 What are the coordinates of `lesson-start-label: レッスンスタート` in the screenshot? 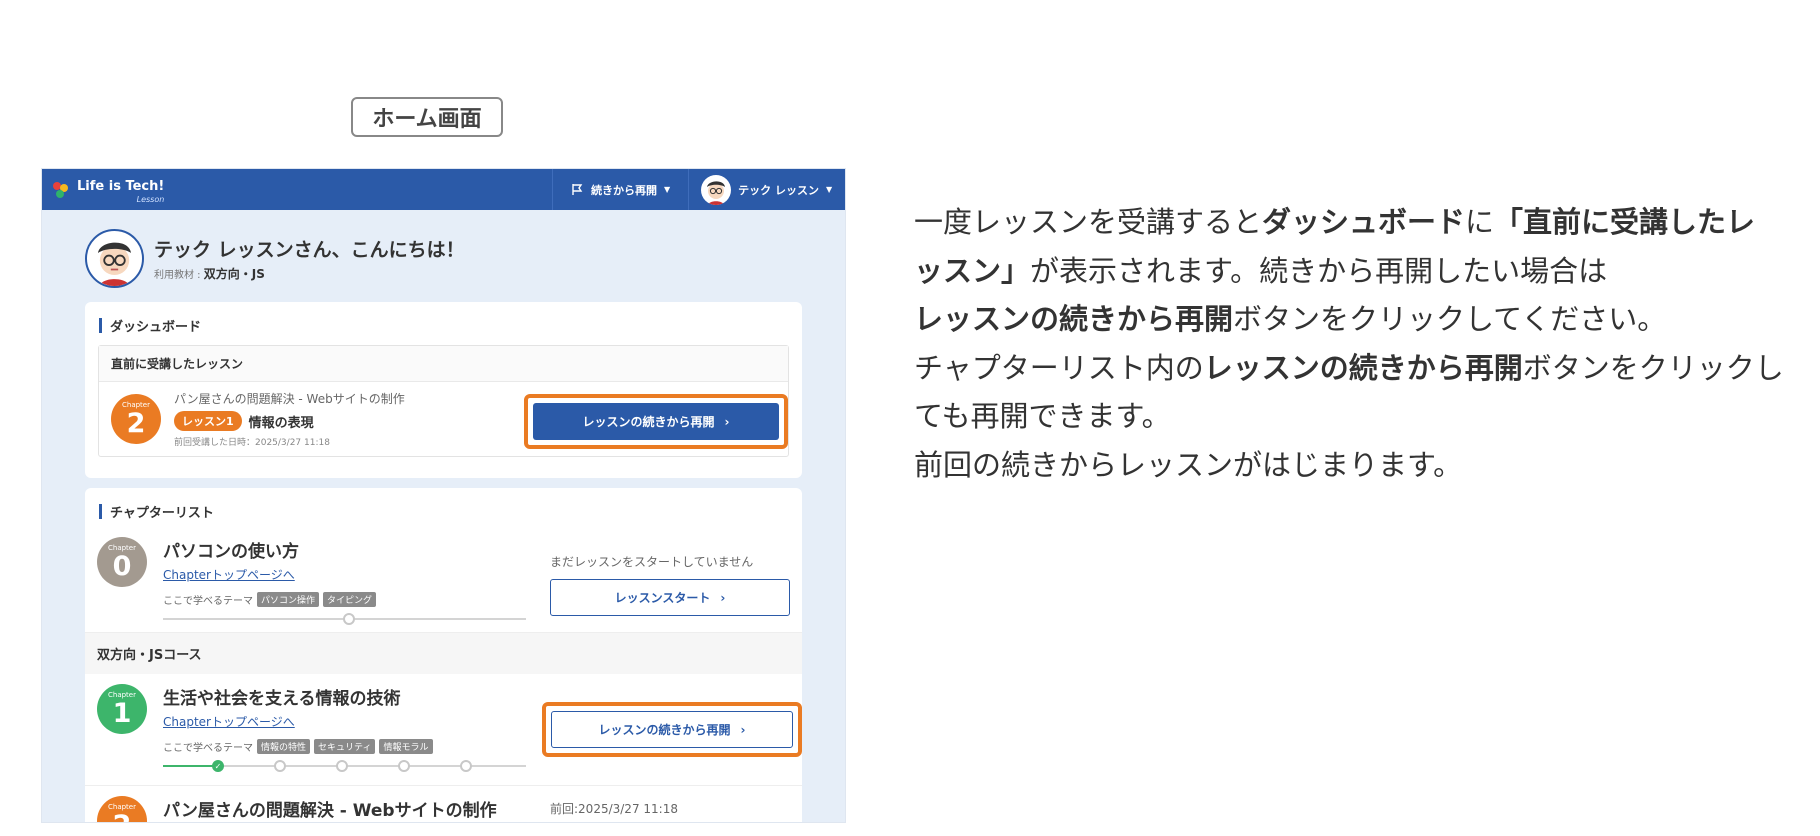 It's located at (662, 598).